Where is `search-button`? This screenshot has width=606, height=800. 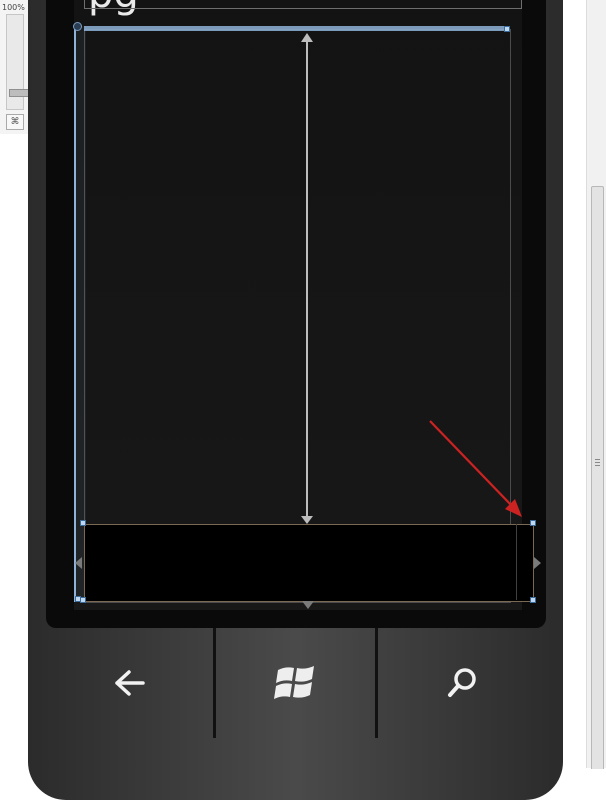 search-button is located at coordinates (462, 683).